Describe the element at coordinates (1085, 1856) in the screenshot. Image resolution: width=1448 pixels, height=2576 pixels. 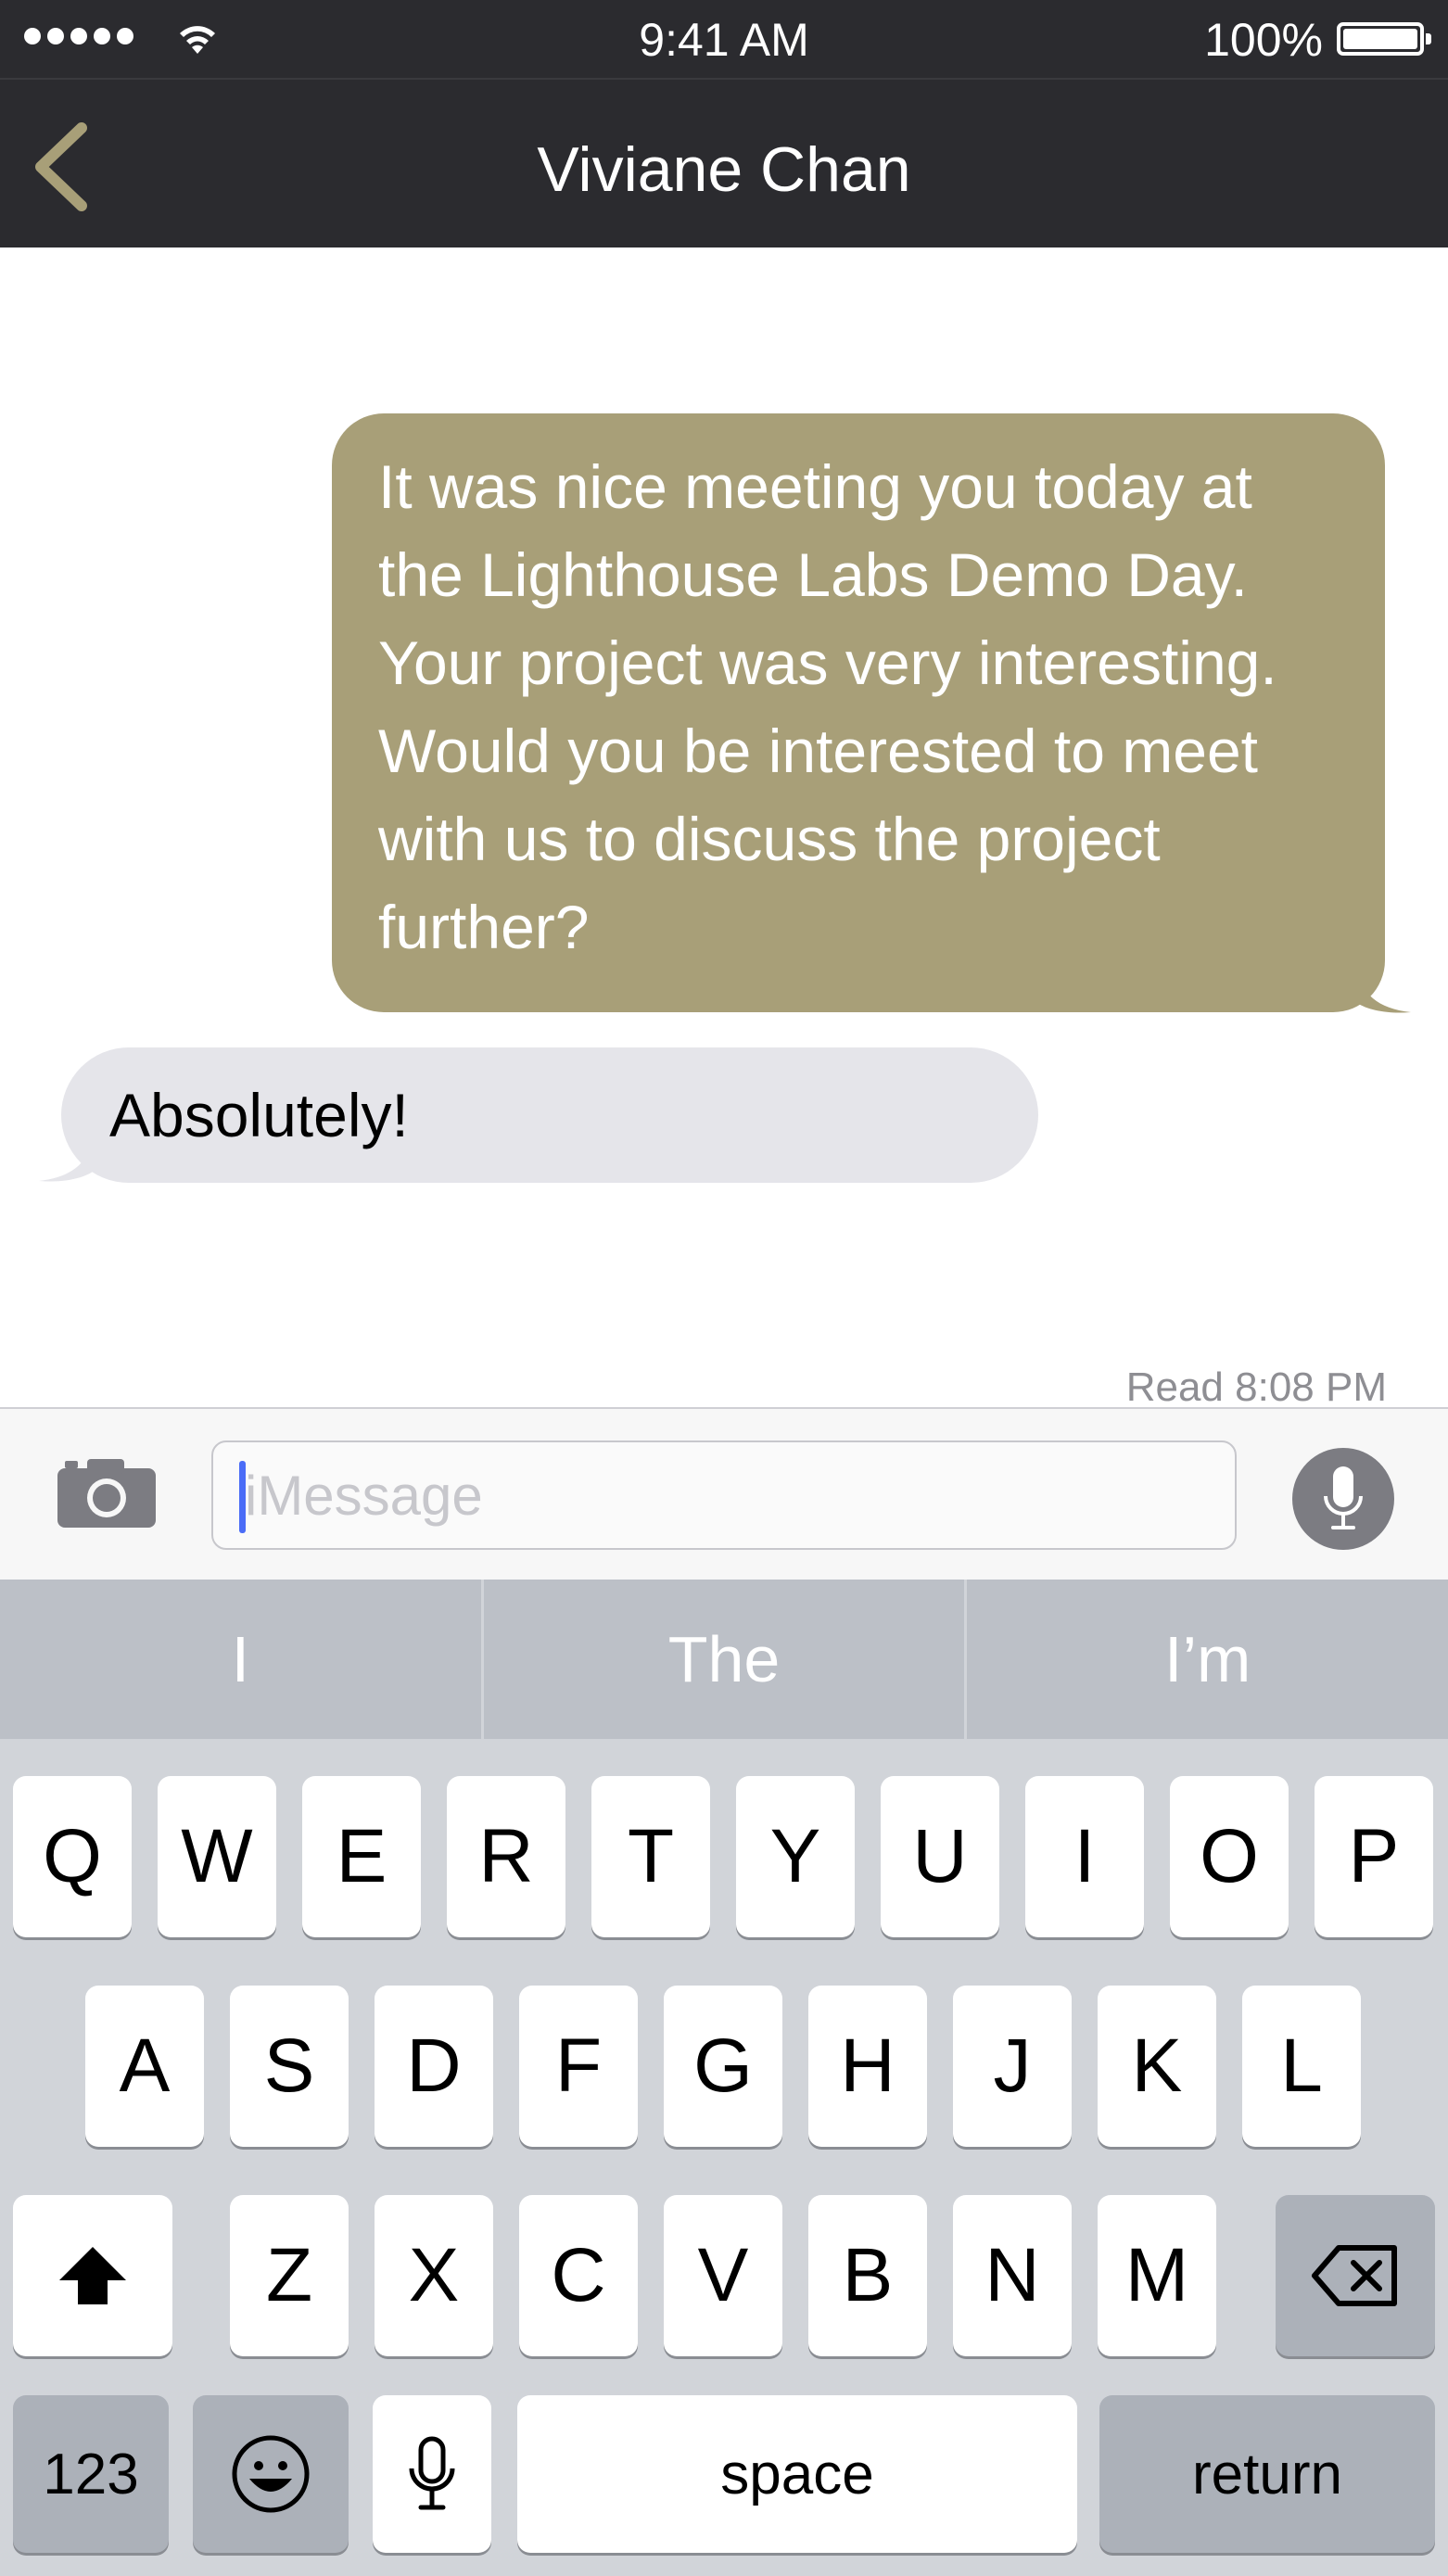
I see `key-i: I` at that location.